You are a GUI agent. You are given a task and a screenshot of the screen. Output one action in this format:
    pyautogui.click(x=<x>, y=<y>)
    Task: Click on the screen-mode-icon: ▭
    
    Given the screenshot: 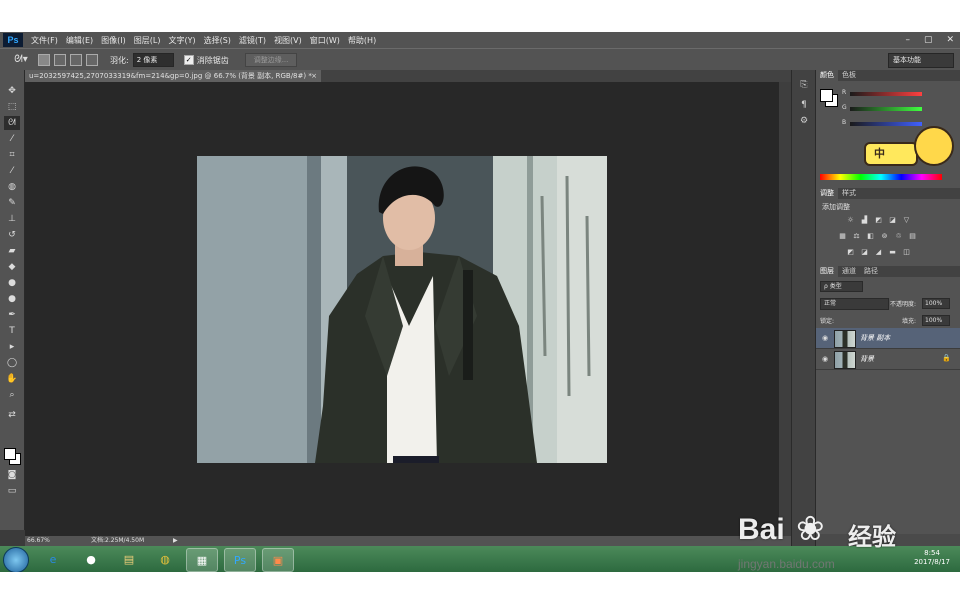 What is the action you would take?
    pyautogui.click(x=12, y=491)
    